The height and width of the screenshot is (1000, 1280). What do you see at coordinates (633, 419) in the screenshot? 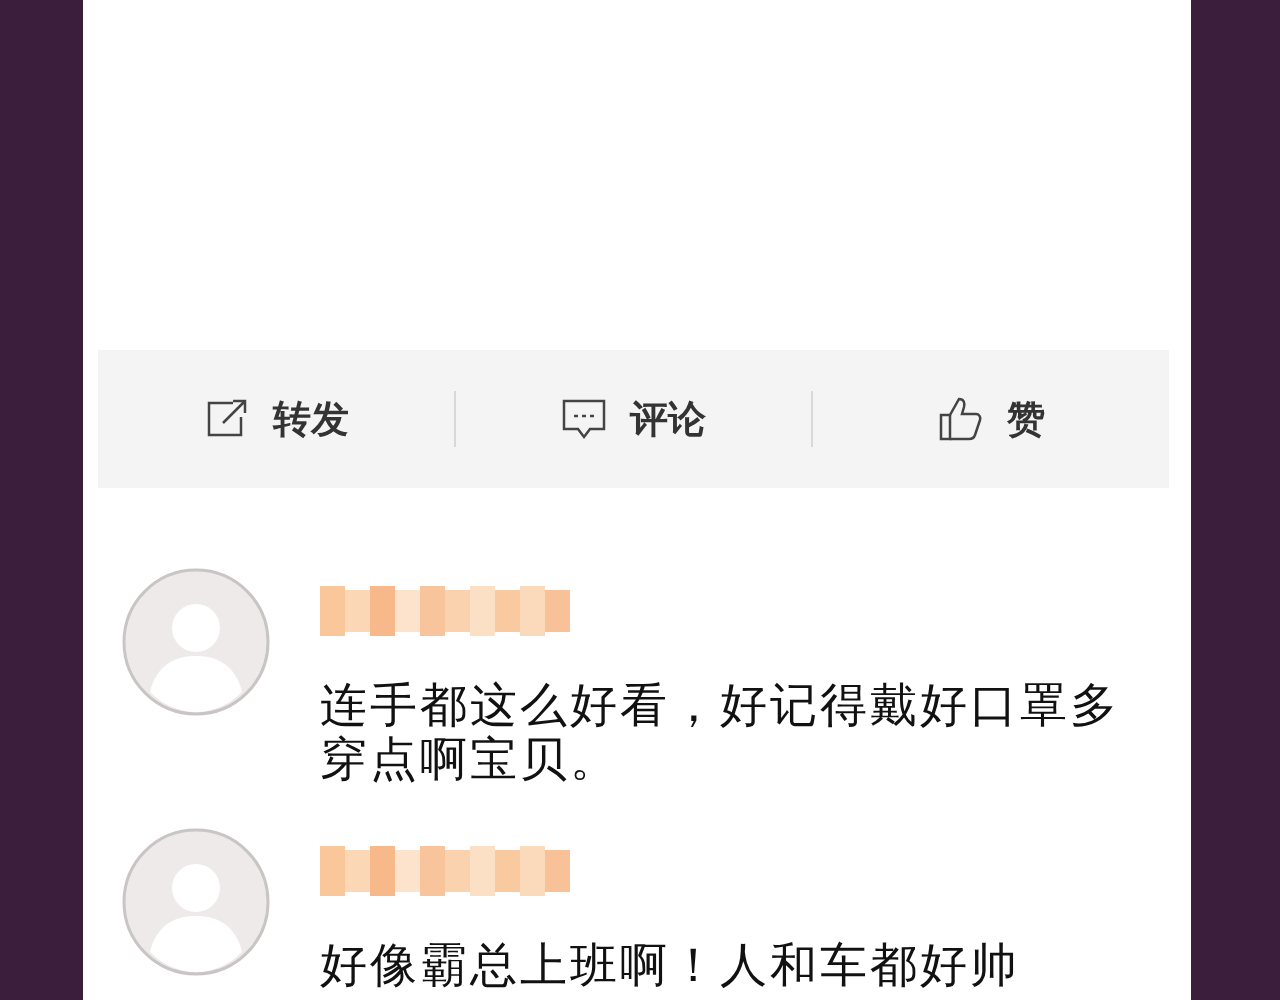
I see `comment-button: 评论` at bounding box center [633, 419].